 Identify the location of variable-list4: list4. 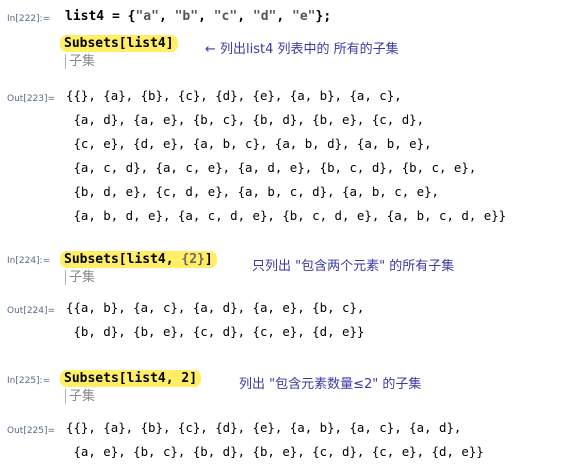
(85, 16).